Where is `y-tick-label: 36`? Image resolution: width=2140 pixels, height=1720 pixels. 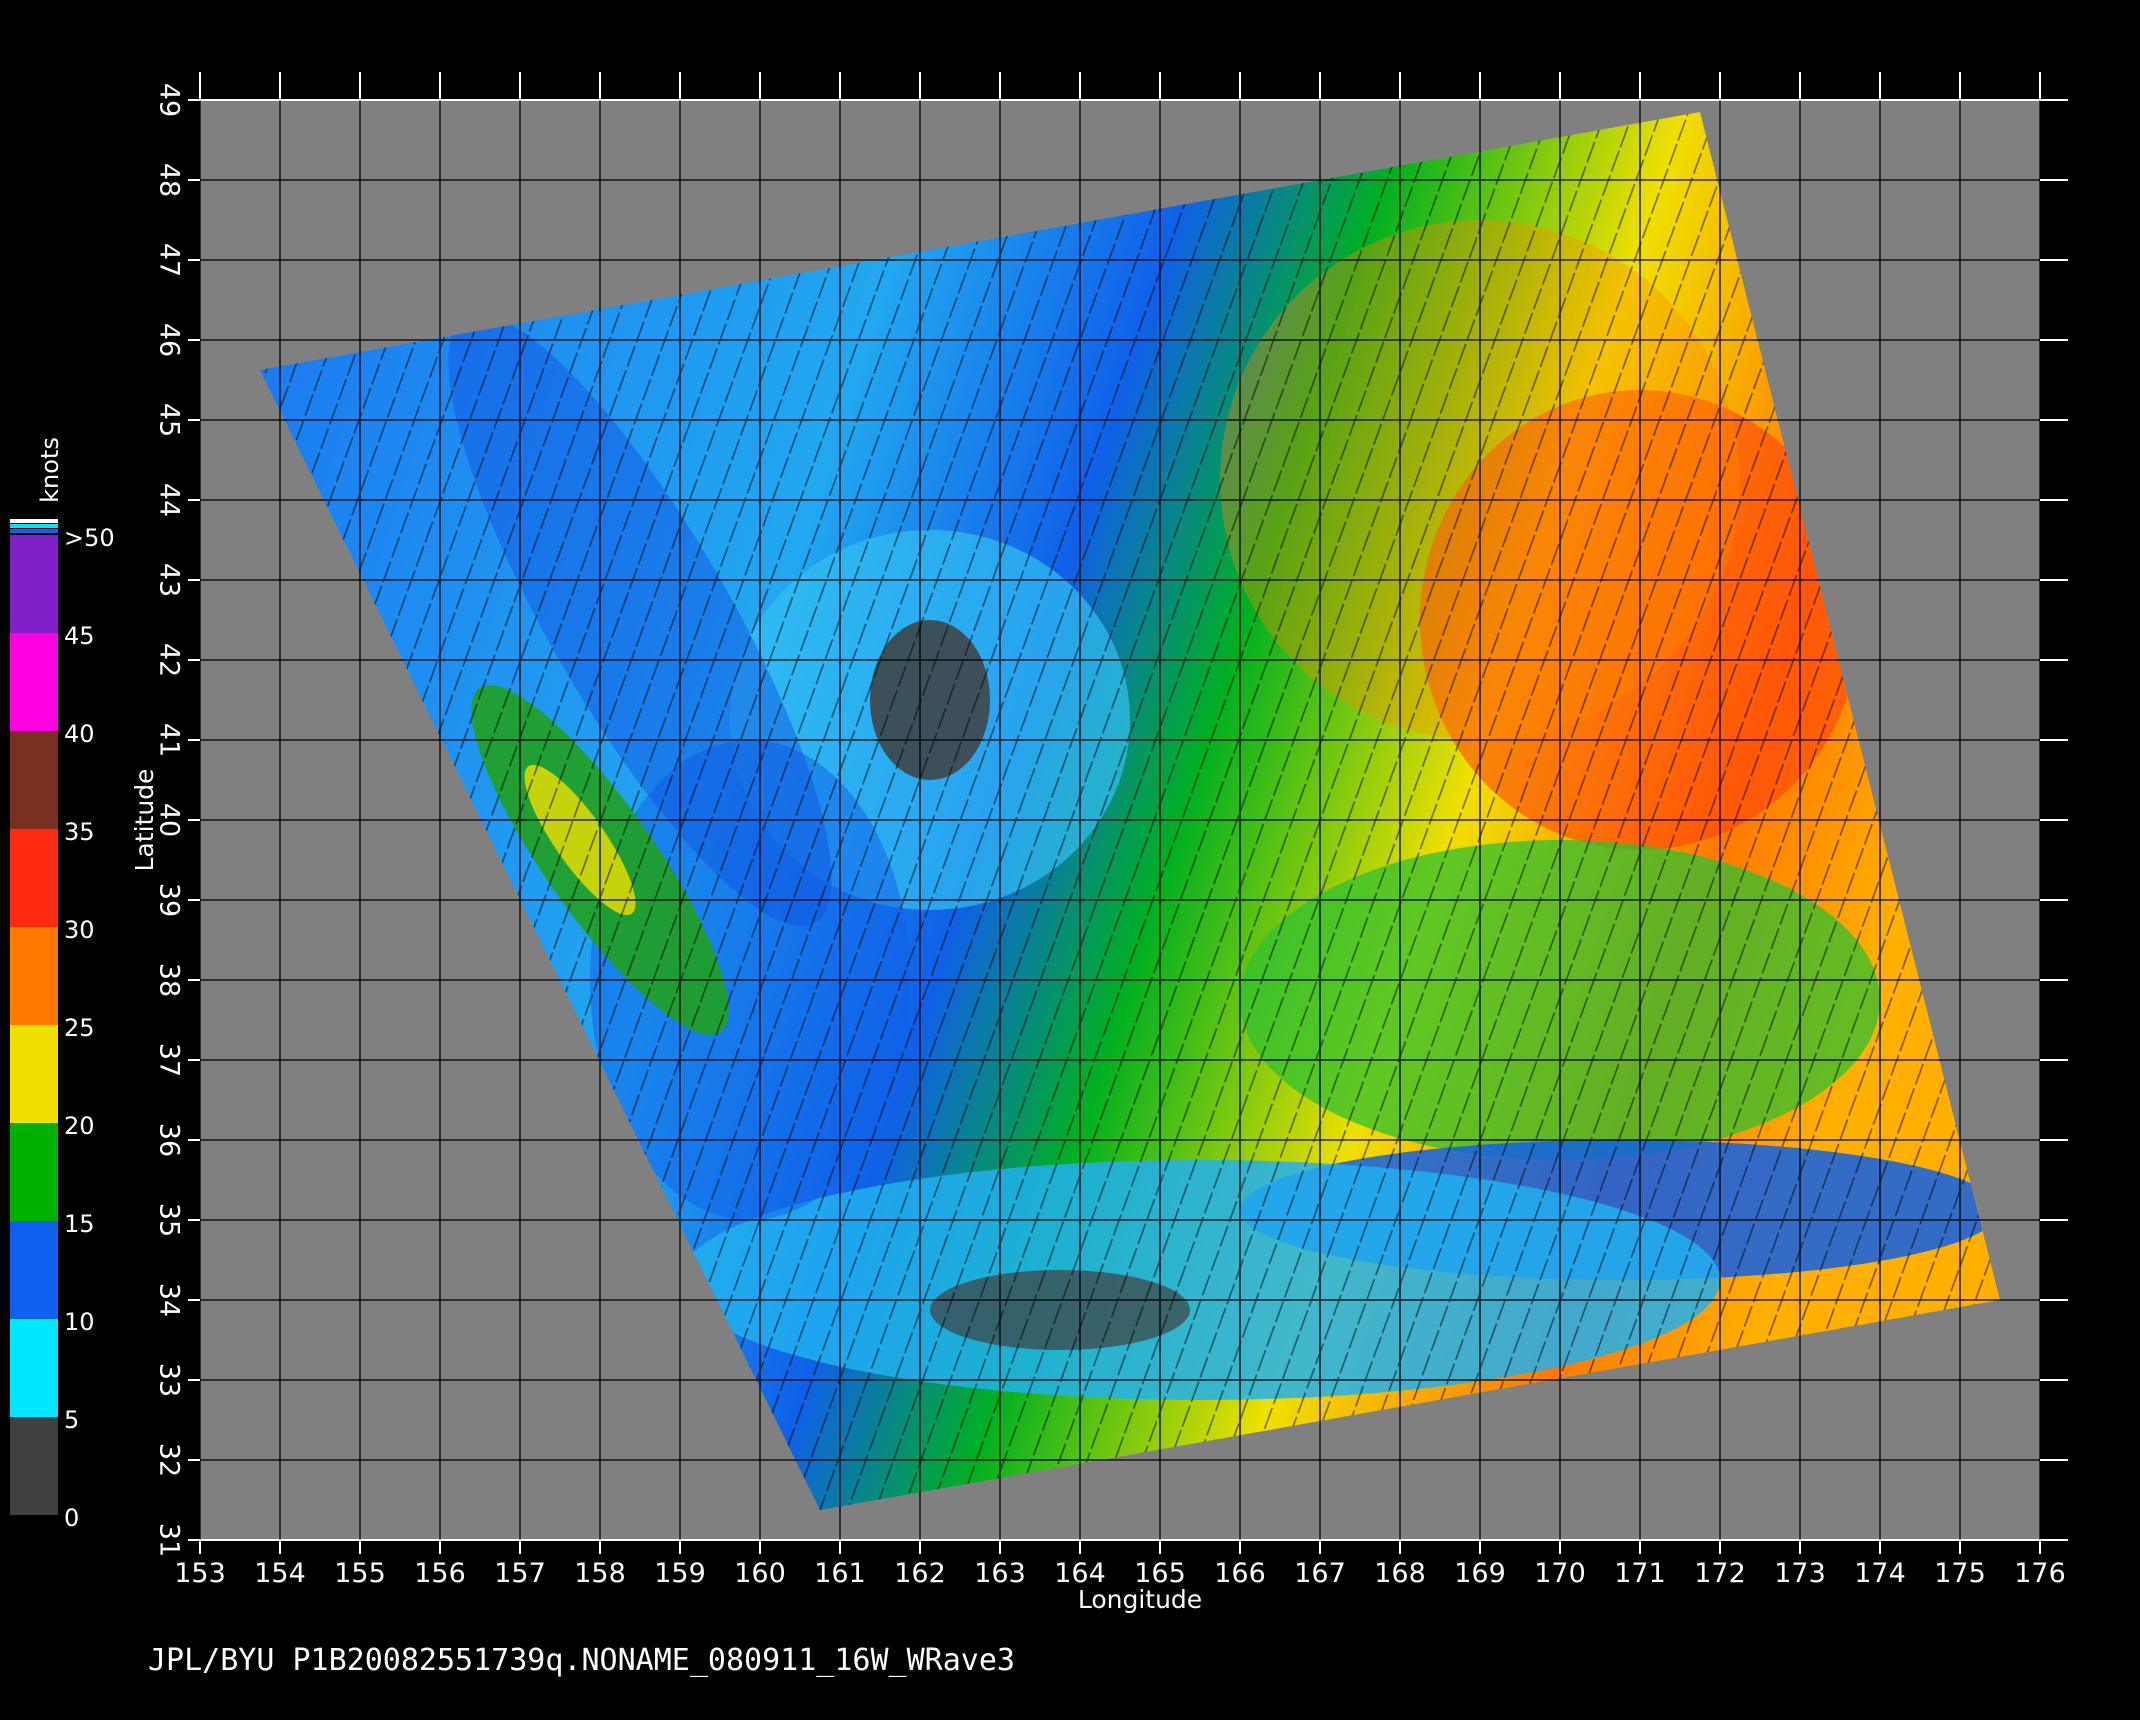 y-tick-label: 36 is located at coordinates (169, 1140).